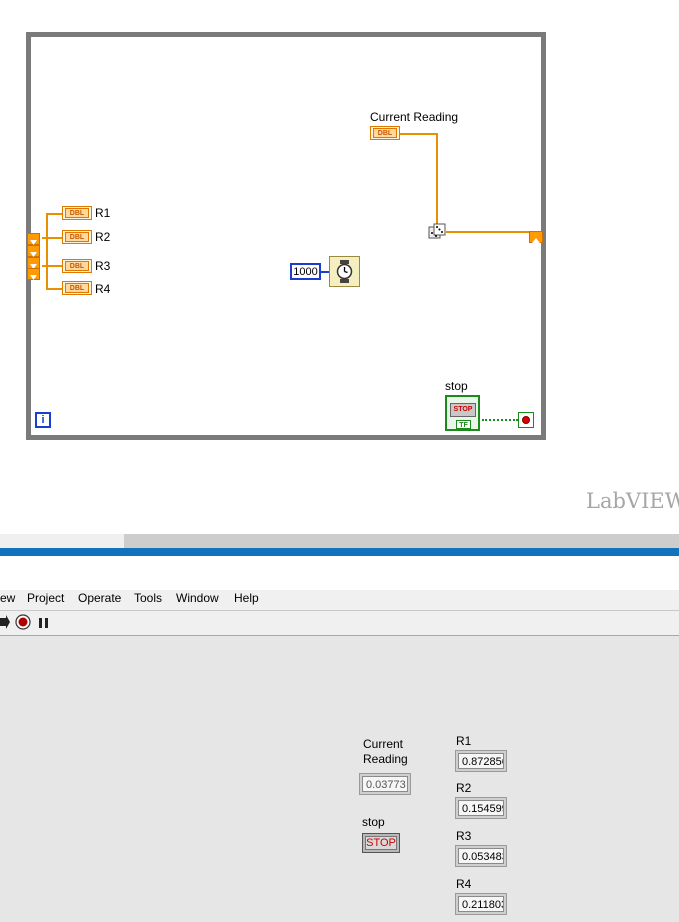 The image size is (679, 922). What do you see at coordinates (339, 573) in the screenshot?
I see `front-panel-window-top` at bounding box center [339, 573].